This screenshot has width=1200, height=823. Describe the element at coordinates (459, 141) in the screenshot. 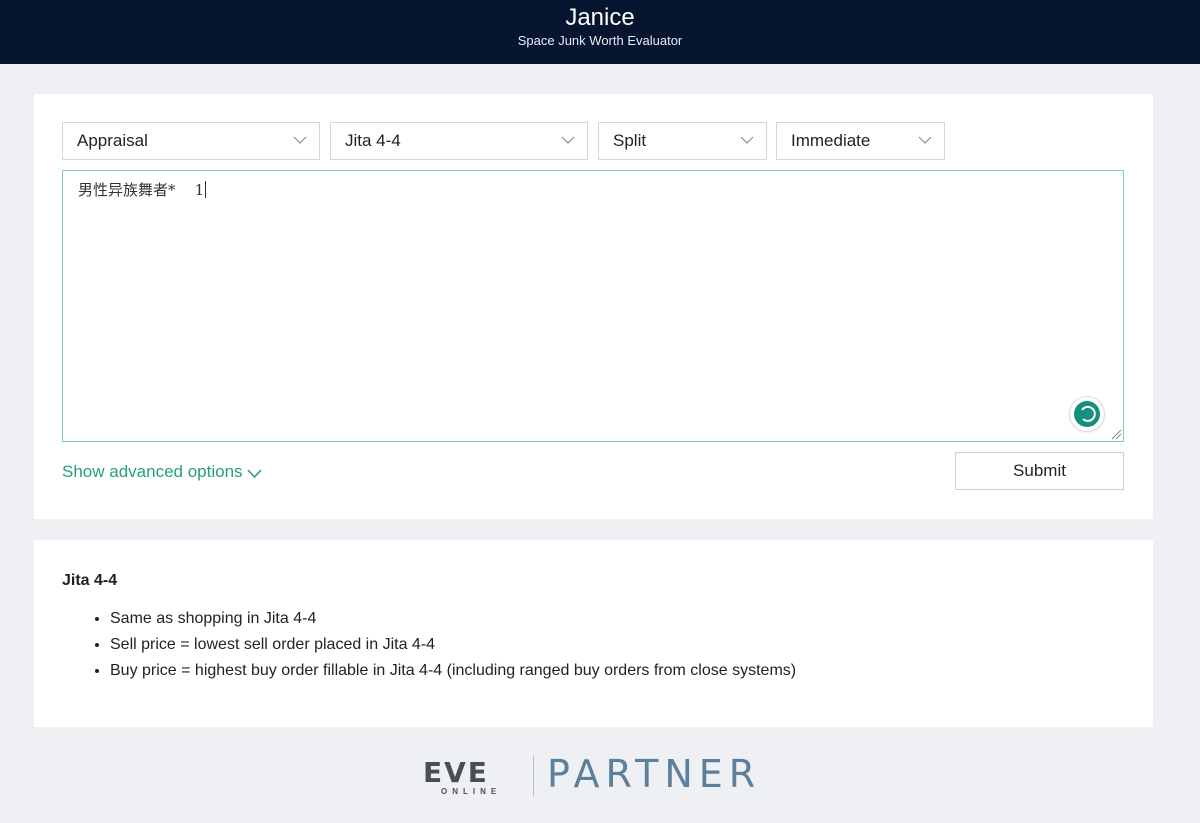

I see `market-select: Jita 4-4` at that location.